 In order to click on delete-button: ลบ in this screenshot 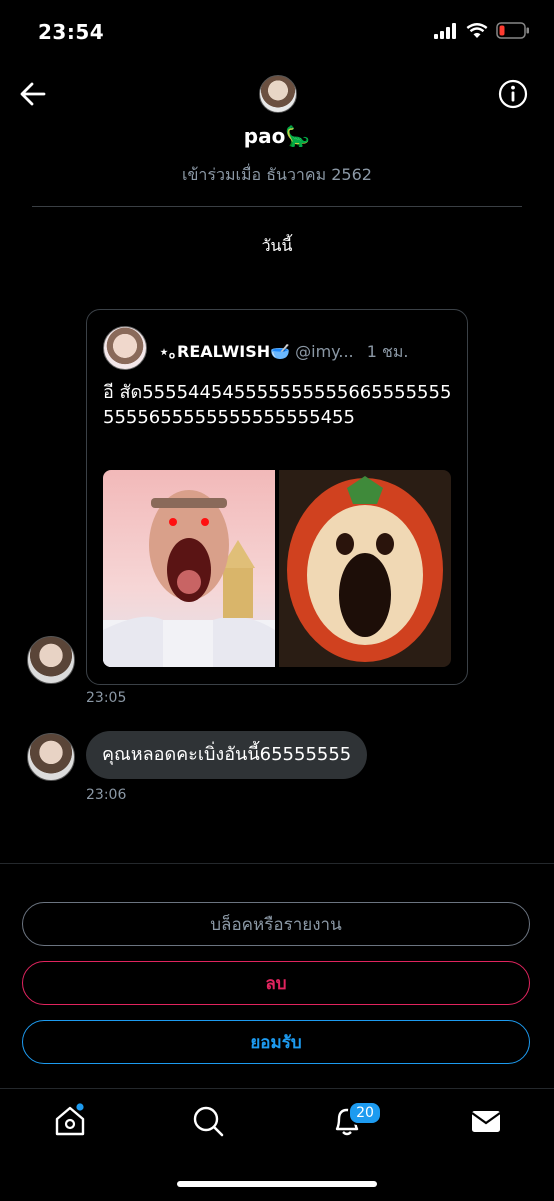, I will do `click(276, 983)`.